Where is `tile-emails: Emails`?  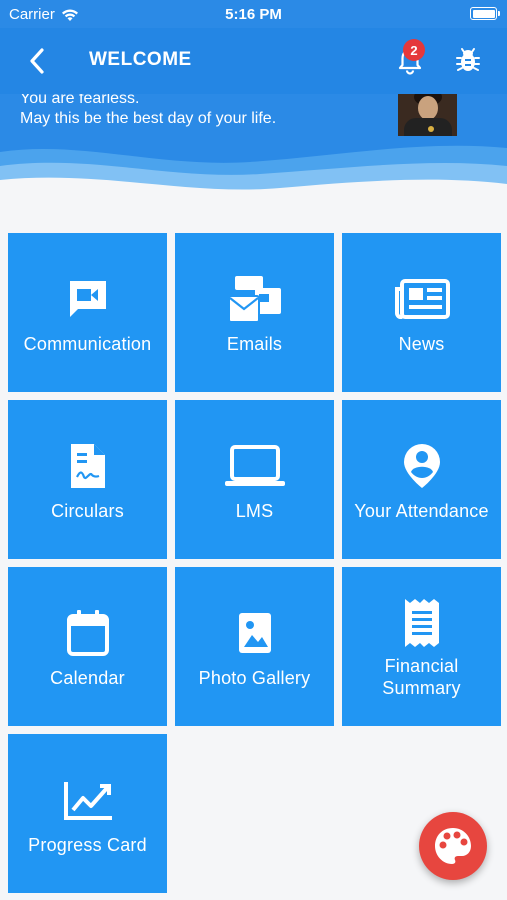
tile-emails: Emails is located at coordinates (254, 312).